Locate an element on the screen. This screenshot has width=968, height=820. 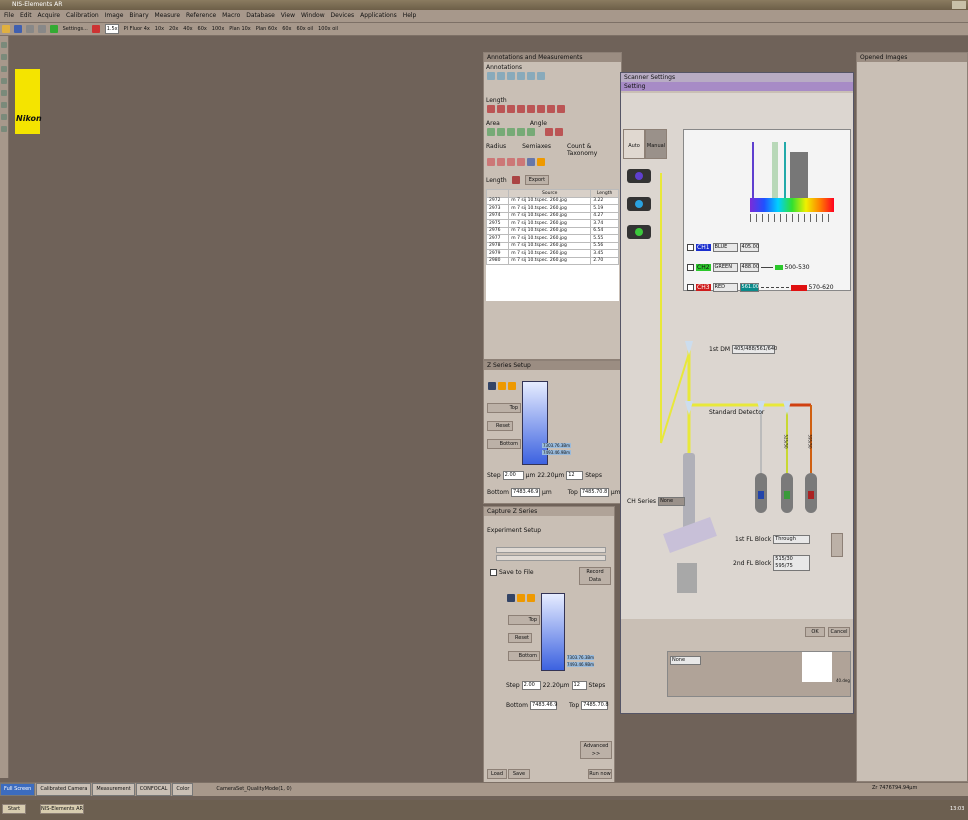
capture-bottom-field: 7483.46.9 is located at coordinates (543, 705).